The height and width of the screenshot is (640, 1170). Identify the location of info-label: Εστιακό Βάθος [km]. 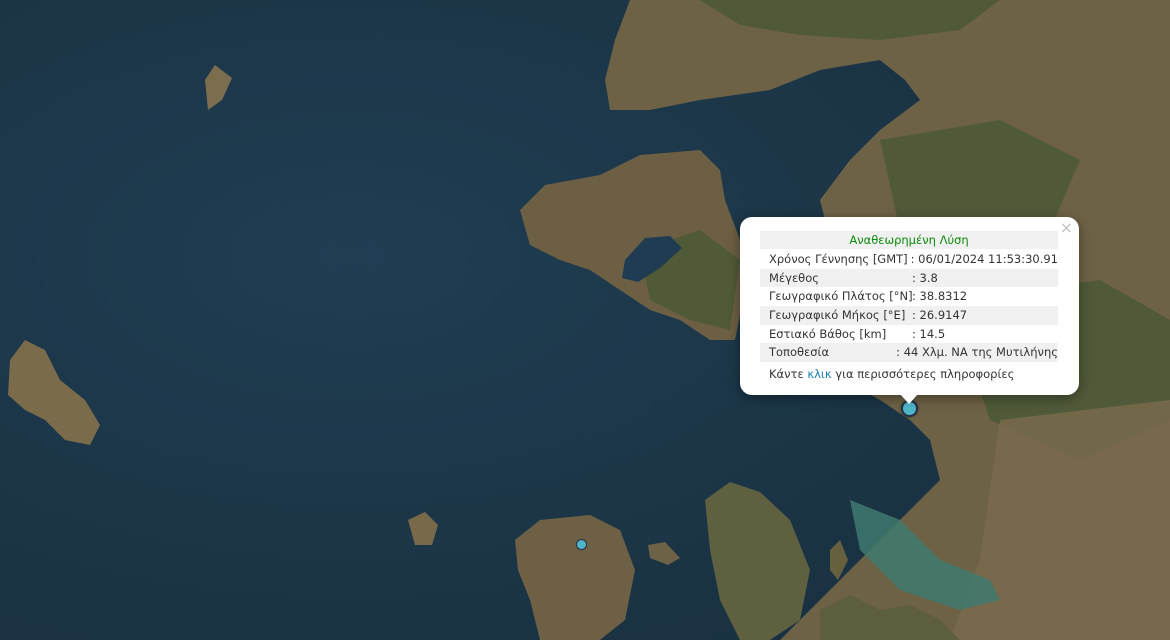
(828, 333).